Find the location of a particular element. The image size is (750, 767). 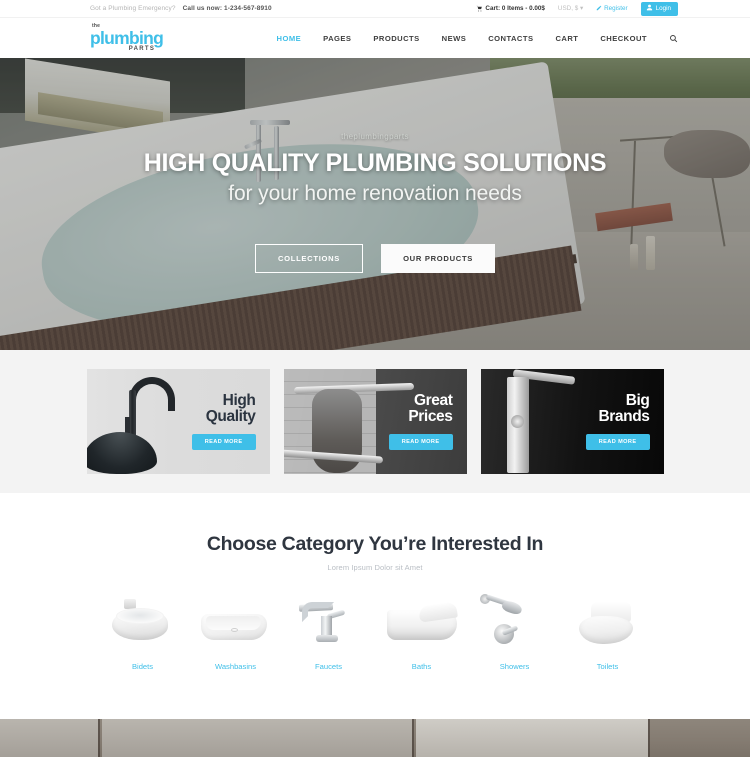

emergency-text: Got a Plumbing Emergency? is located at coordinates (133, 8).